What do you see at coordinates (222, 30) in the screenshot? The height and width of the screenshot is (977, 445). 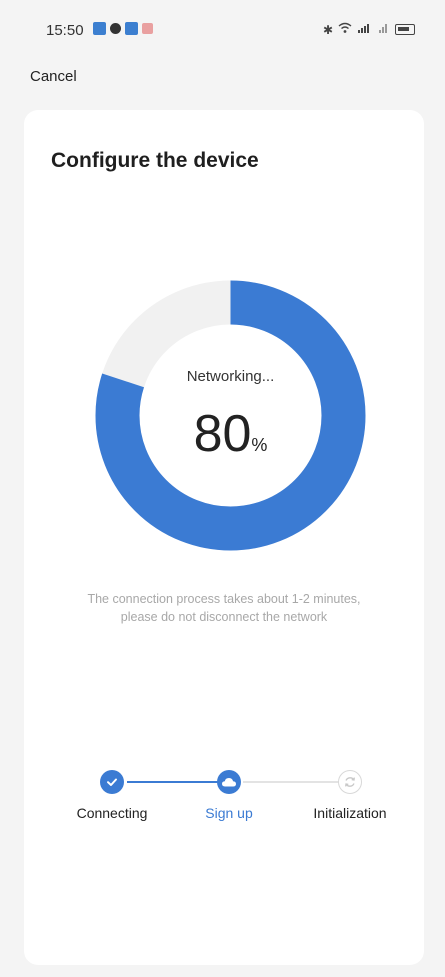 I see `status-bar: 15:50 ✱` at bounding box center [222, 30].